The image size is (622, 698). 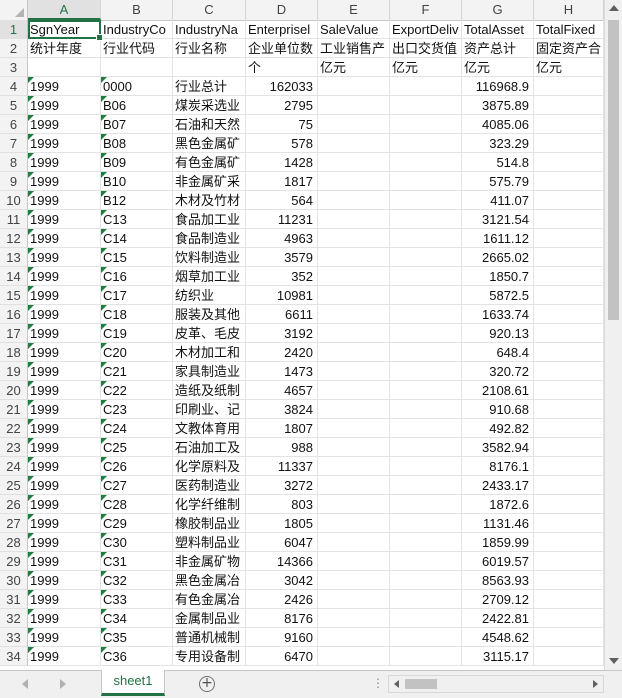 I want to click on cell-h26, so click(x=569, y=504).